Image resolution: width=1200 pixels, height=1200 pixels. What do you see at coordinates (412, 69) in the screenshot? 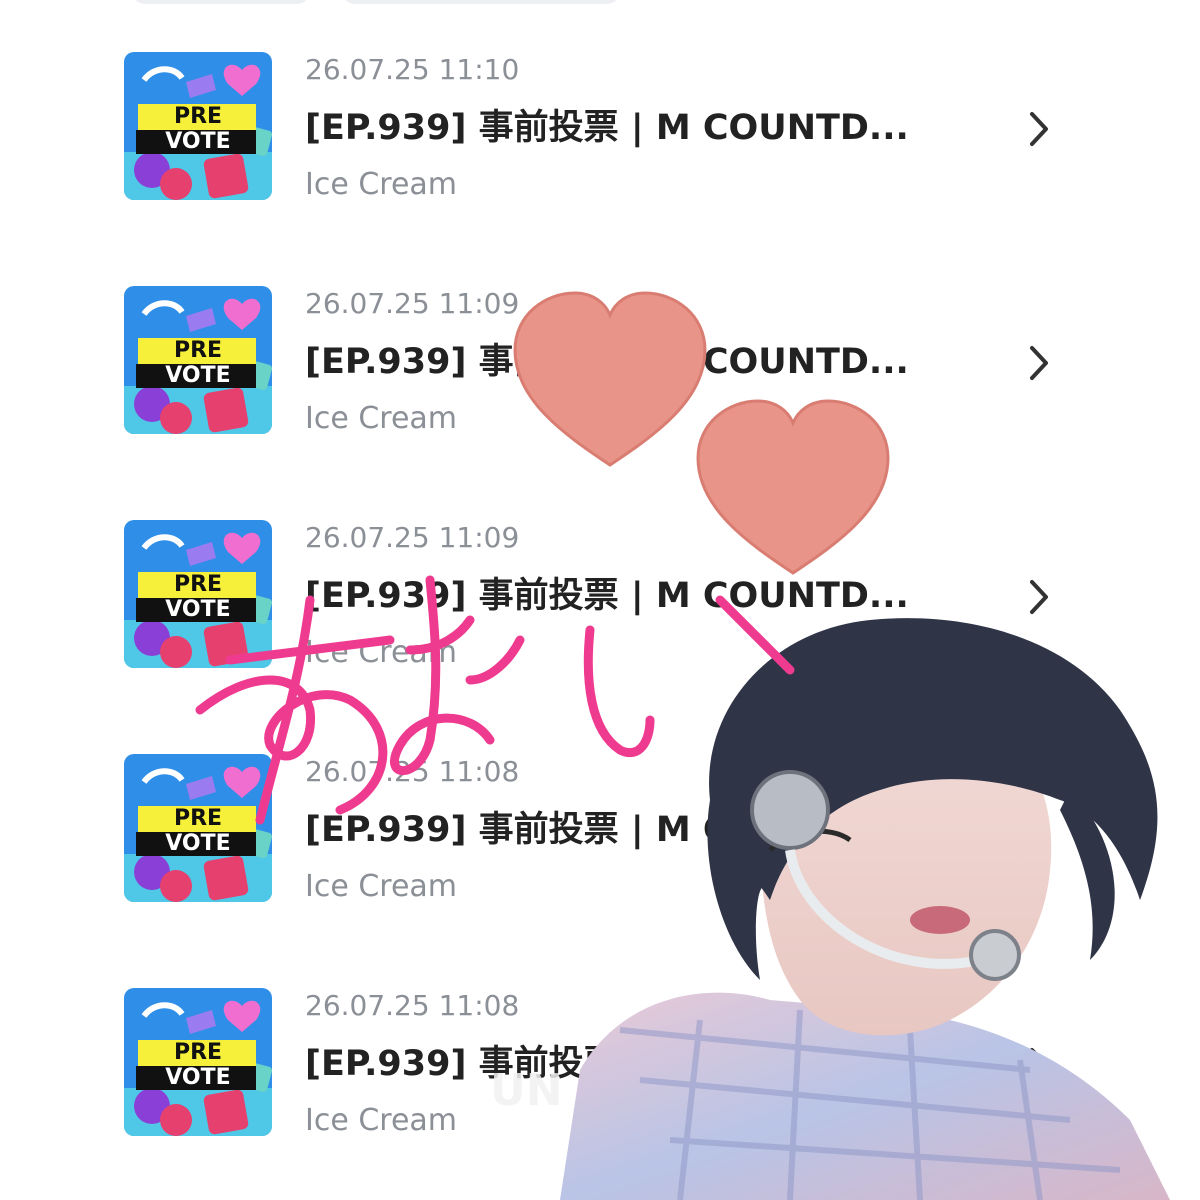
I see `timestamp: 26.07.25 11:10` at bounding box center [412, 69].